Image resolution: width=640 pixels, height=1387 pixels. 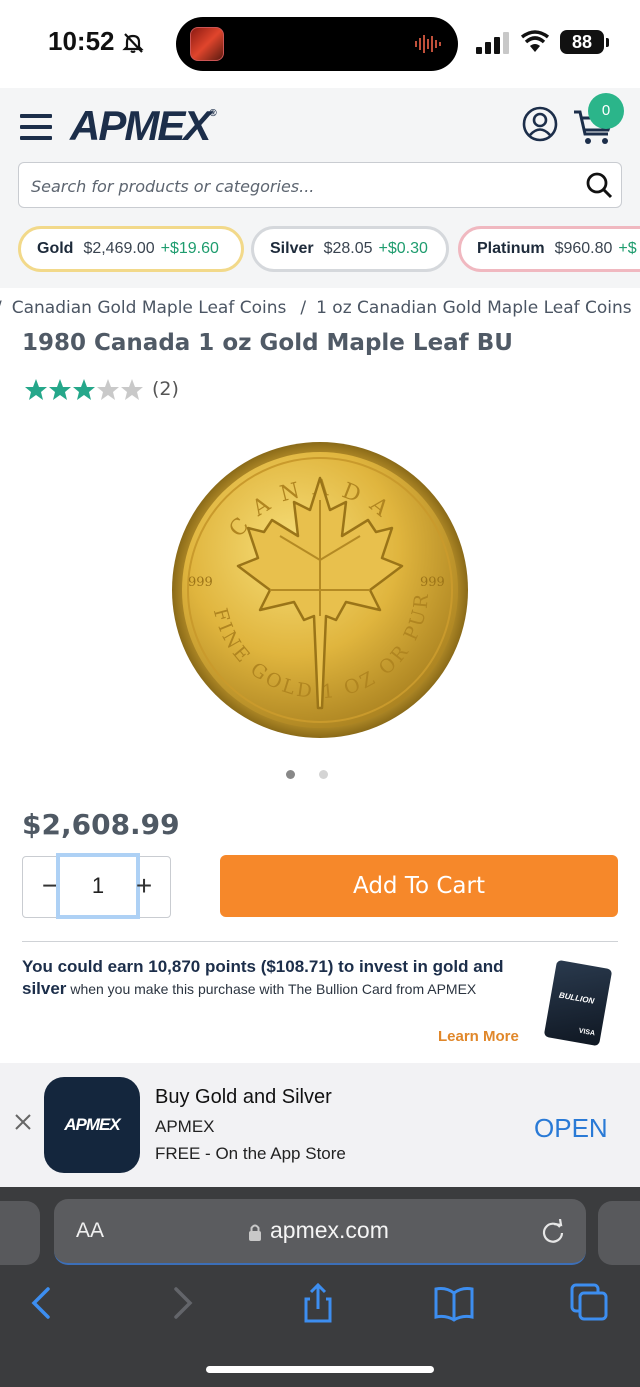 What do you see at coordinates (23, 1122) in the screenshot?
I see `close-icon` at bounding box center [23, 1122].